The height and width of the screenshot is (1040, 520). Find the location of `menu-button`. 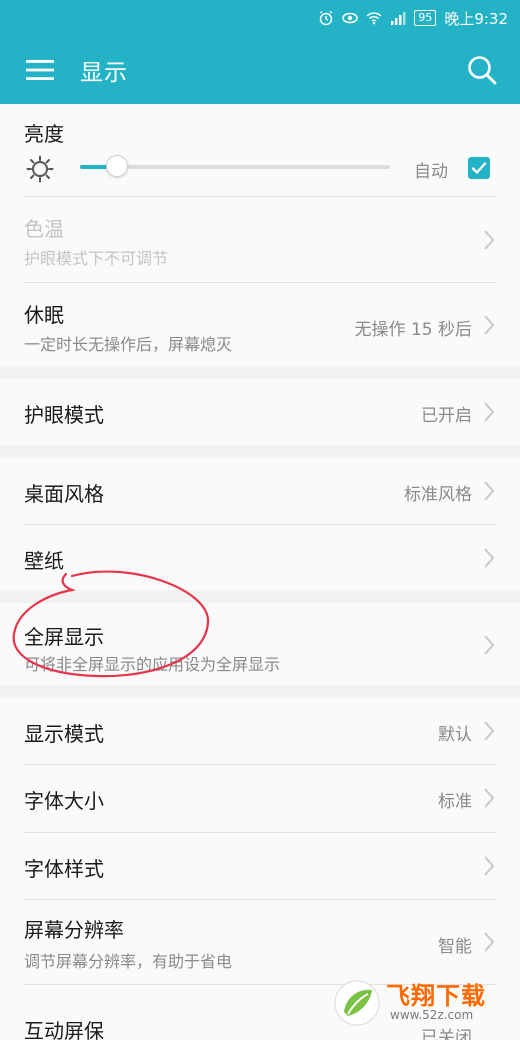

menu-button is located at coordinates (40, 70).